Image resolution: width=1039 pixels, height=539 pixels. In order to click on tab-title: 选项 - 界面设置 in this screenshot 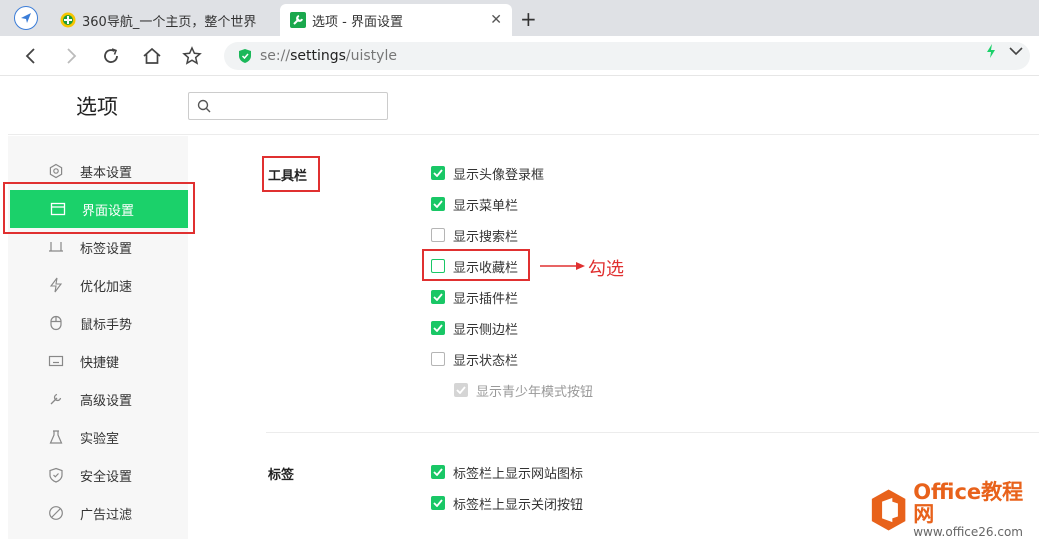, I will do `click(357, 22)`.